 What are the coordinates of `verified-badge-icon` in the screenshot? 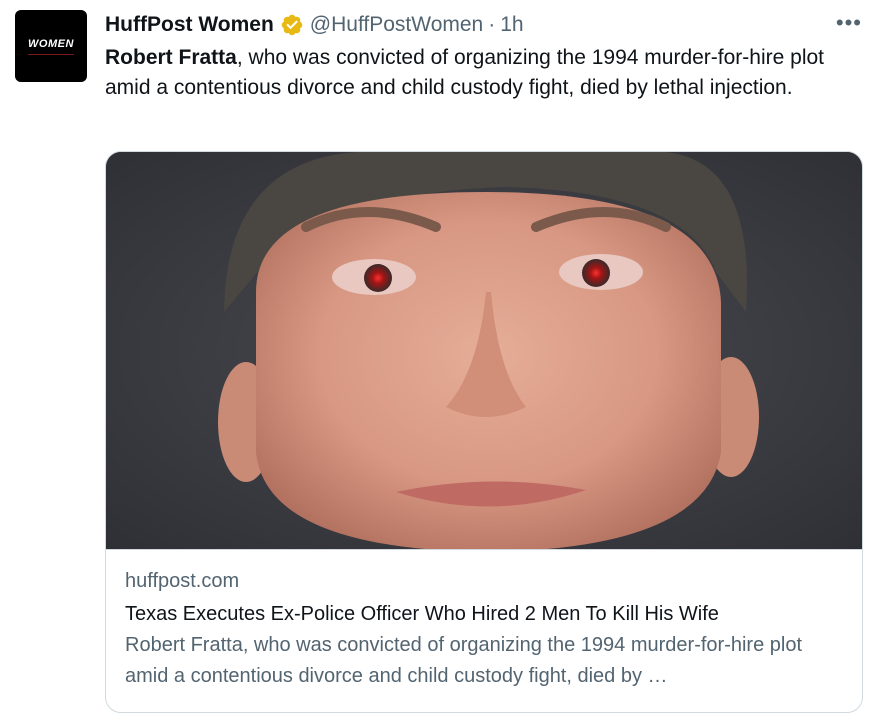 It's located at (292, 25).